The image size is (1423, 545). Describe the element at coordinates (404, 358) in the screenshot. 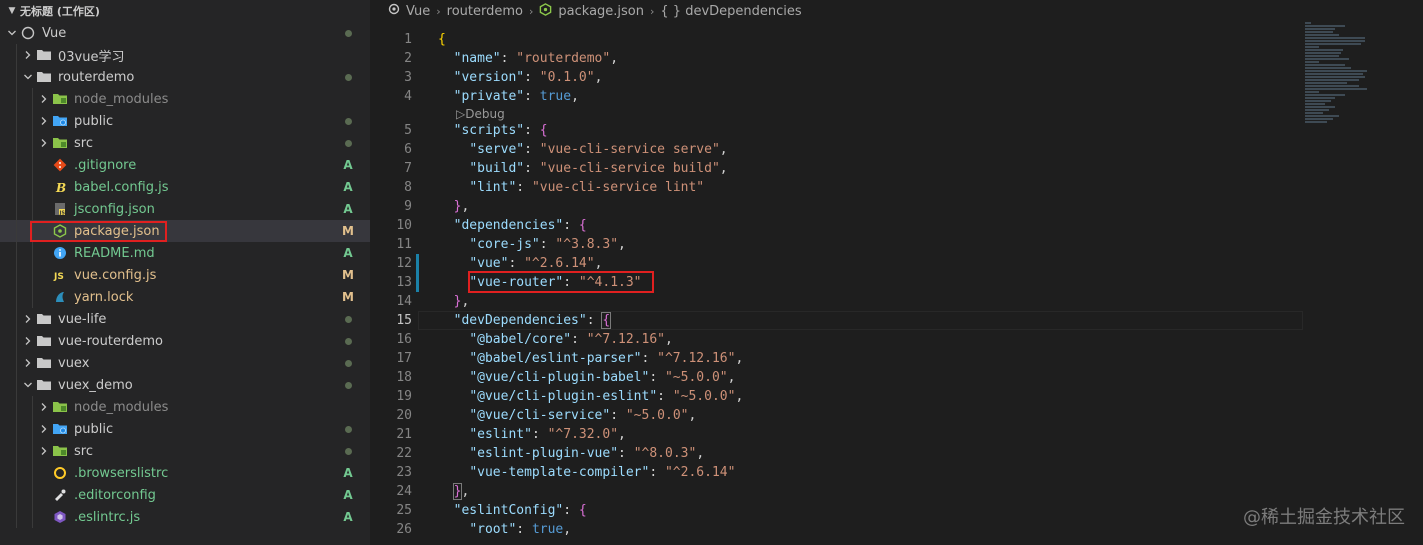

I see `line-number: 17` at that location.